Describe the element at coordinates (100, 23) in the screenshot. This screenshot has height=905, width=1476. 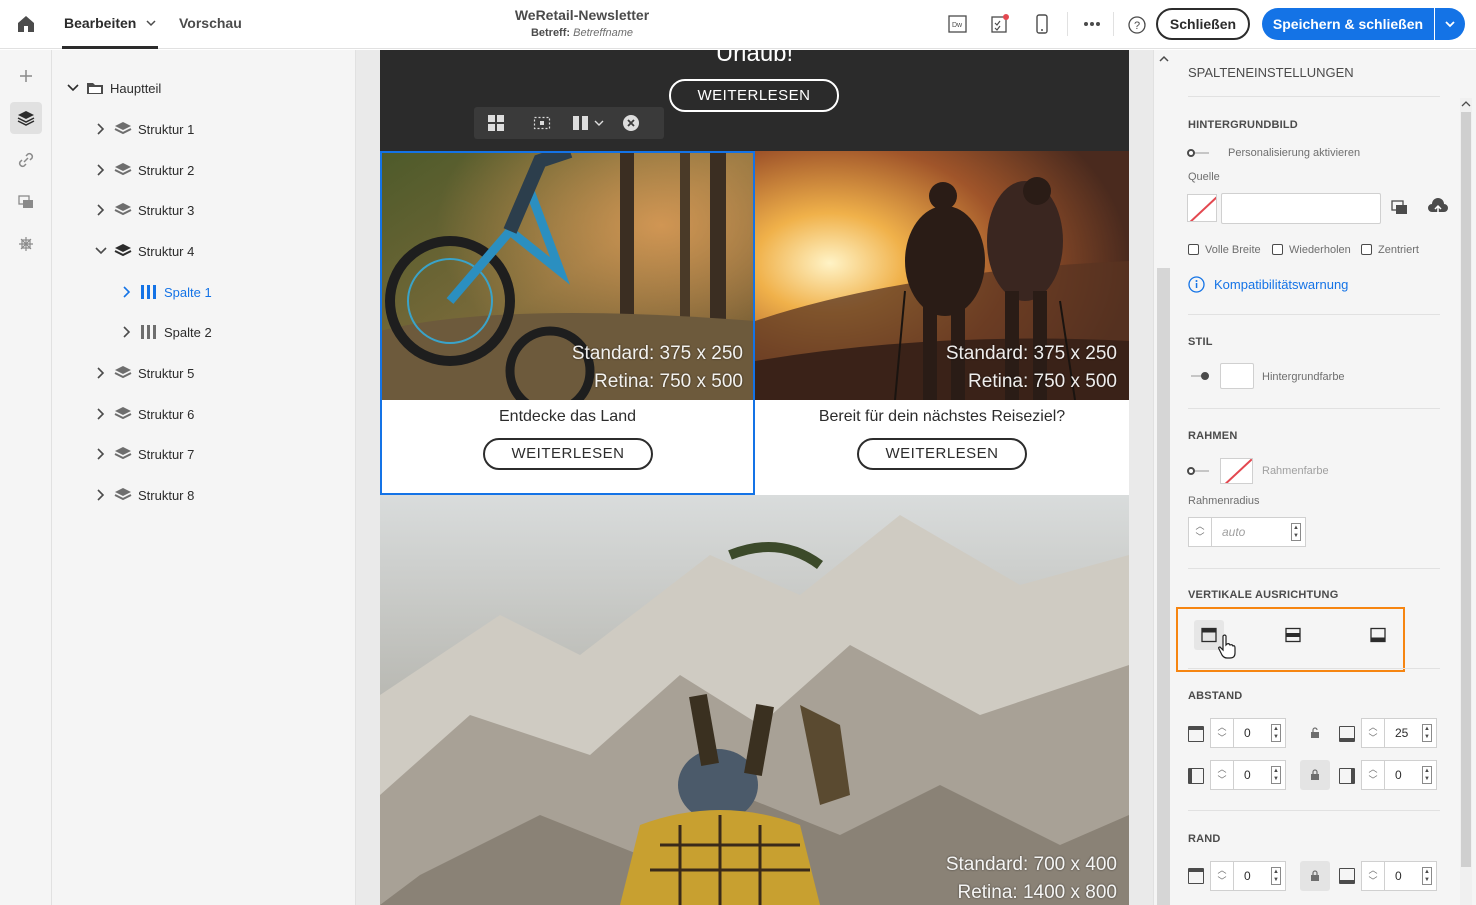
I see `tab-edit: Bearbeiten` at that location.